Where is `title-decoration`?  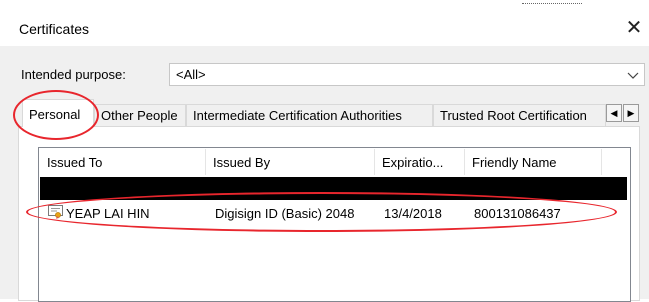 title-decoration is located at coordinates (552, 4).